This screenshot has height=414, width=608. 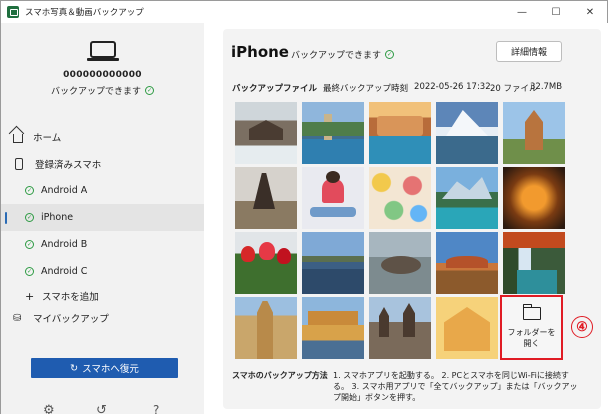 What do you see at coordinates (57, 217) in the screenshot?
I see `sidebar-item-label: iPhone` at bounding box center [57, 217].